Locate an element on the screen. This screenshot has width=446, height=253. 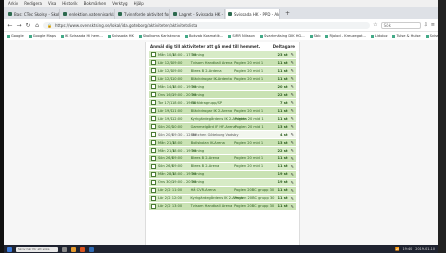
menu-item: Historik is located at coordinates (69, 3).